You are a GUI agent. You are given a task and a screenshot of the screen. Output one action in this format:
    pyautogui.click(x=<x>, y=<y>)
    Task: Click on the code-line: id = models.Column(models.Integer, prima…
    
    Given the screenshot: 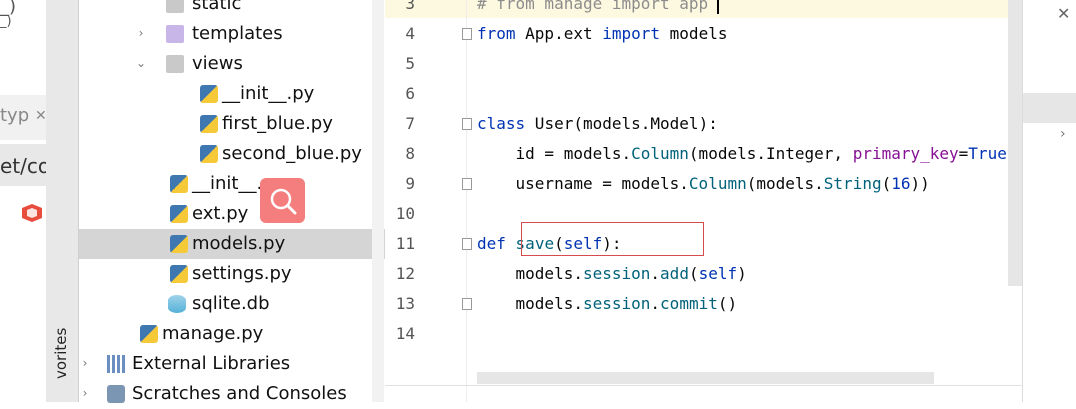 What is the action you would take?
    pyautogui.click(x=742, y=153)
    